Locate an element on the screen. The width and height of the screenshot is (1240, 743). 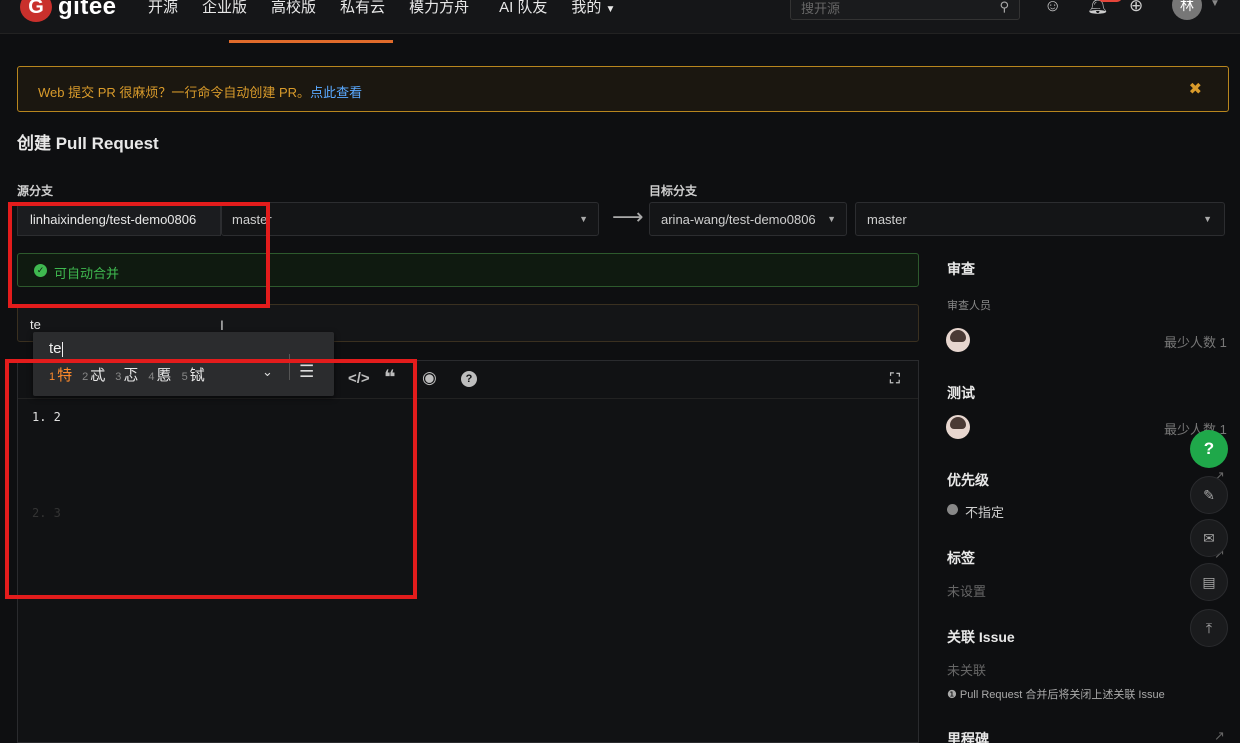
nav-item-private-cloud: 私有云 is located at coordinates (362, 8).